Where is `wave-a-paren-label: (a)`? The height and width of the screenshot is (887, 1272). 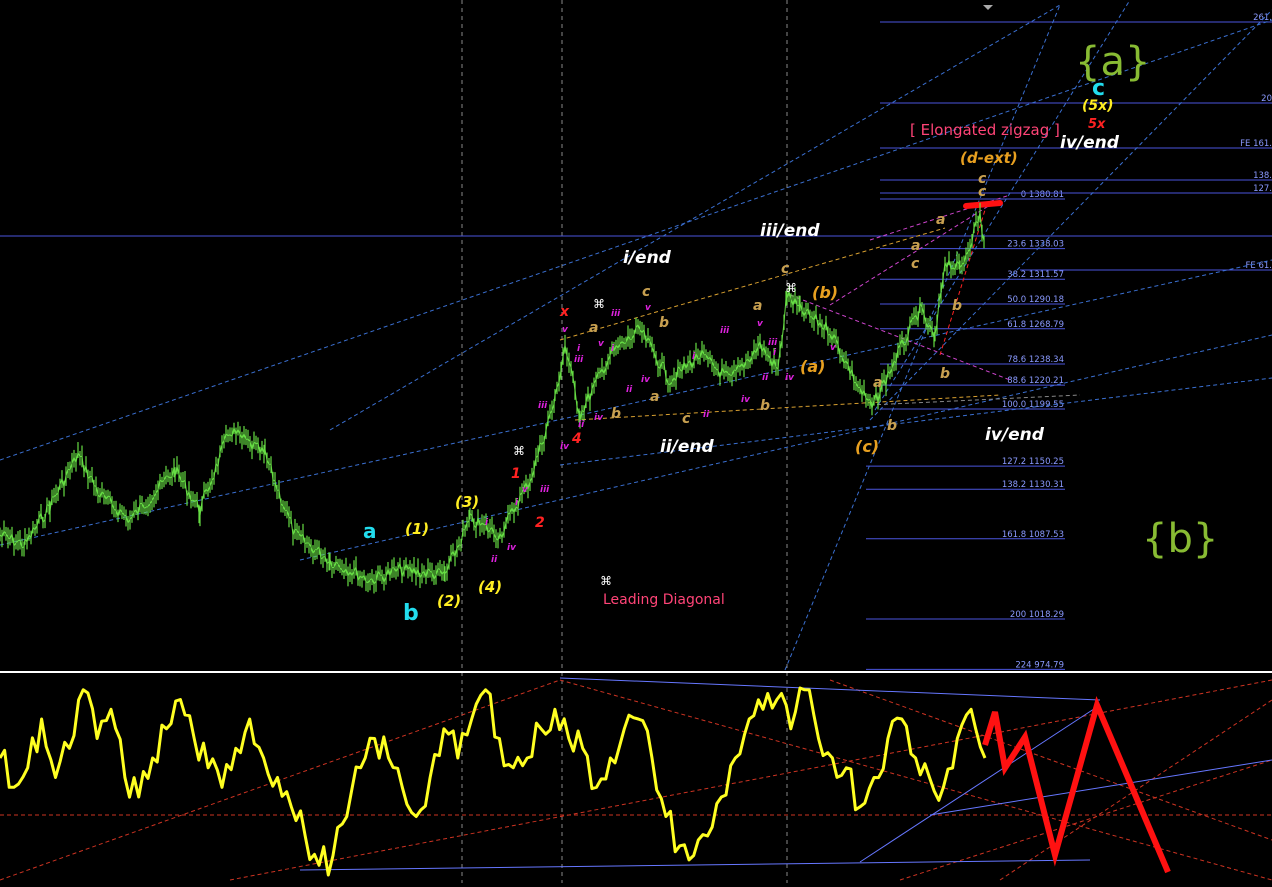
wave-a-paren-label: (a) is located at coordinates (812, 366).